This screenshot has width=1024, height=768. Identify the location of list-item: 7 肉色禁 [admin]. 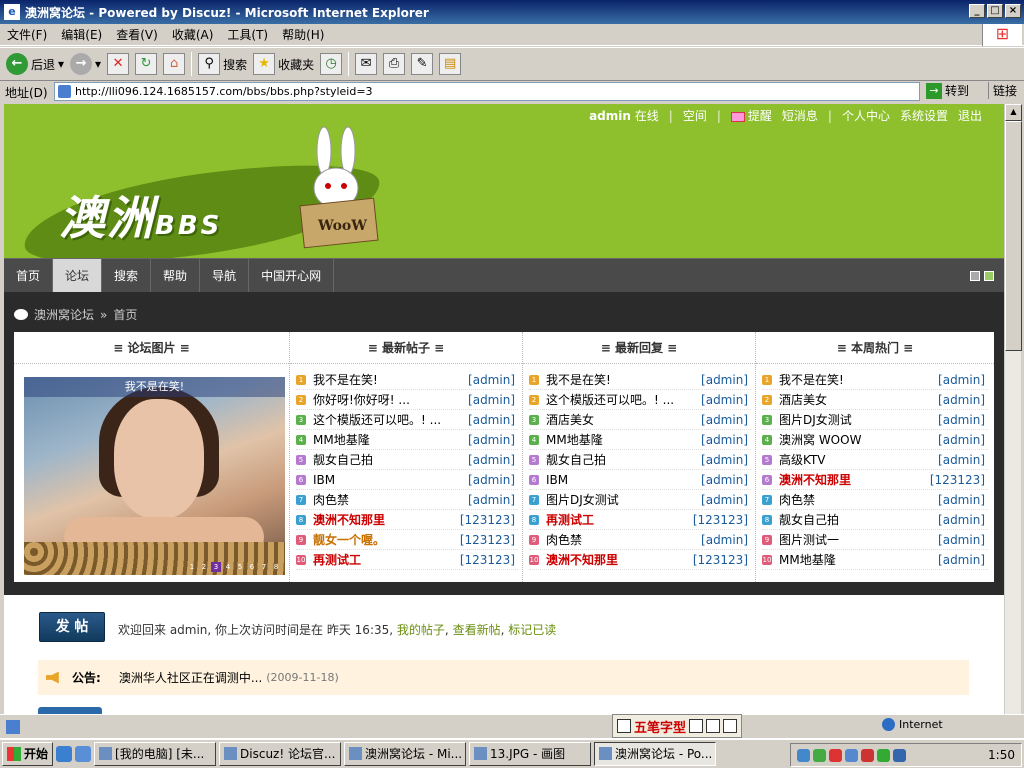
(875, 500).